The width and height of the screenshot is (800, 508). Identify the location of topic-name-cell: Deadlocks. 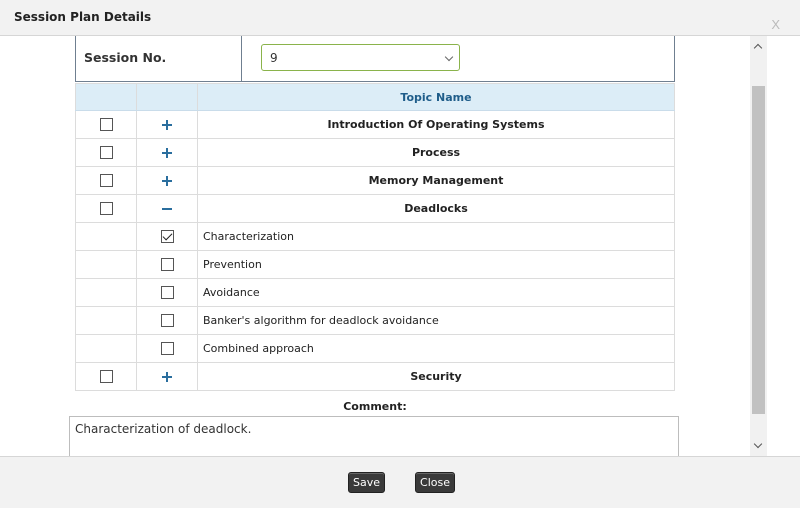
(436, 208).